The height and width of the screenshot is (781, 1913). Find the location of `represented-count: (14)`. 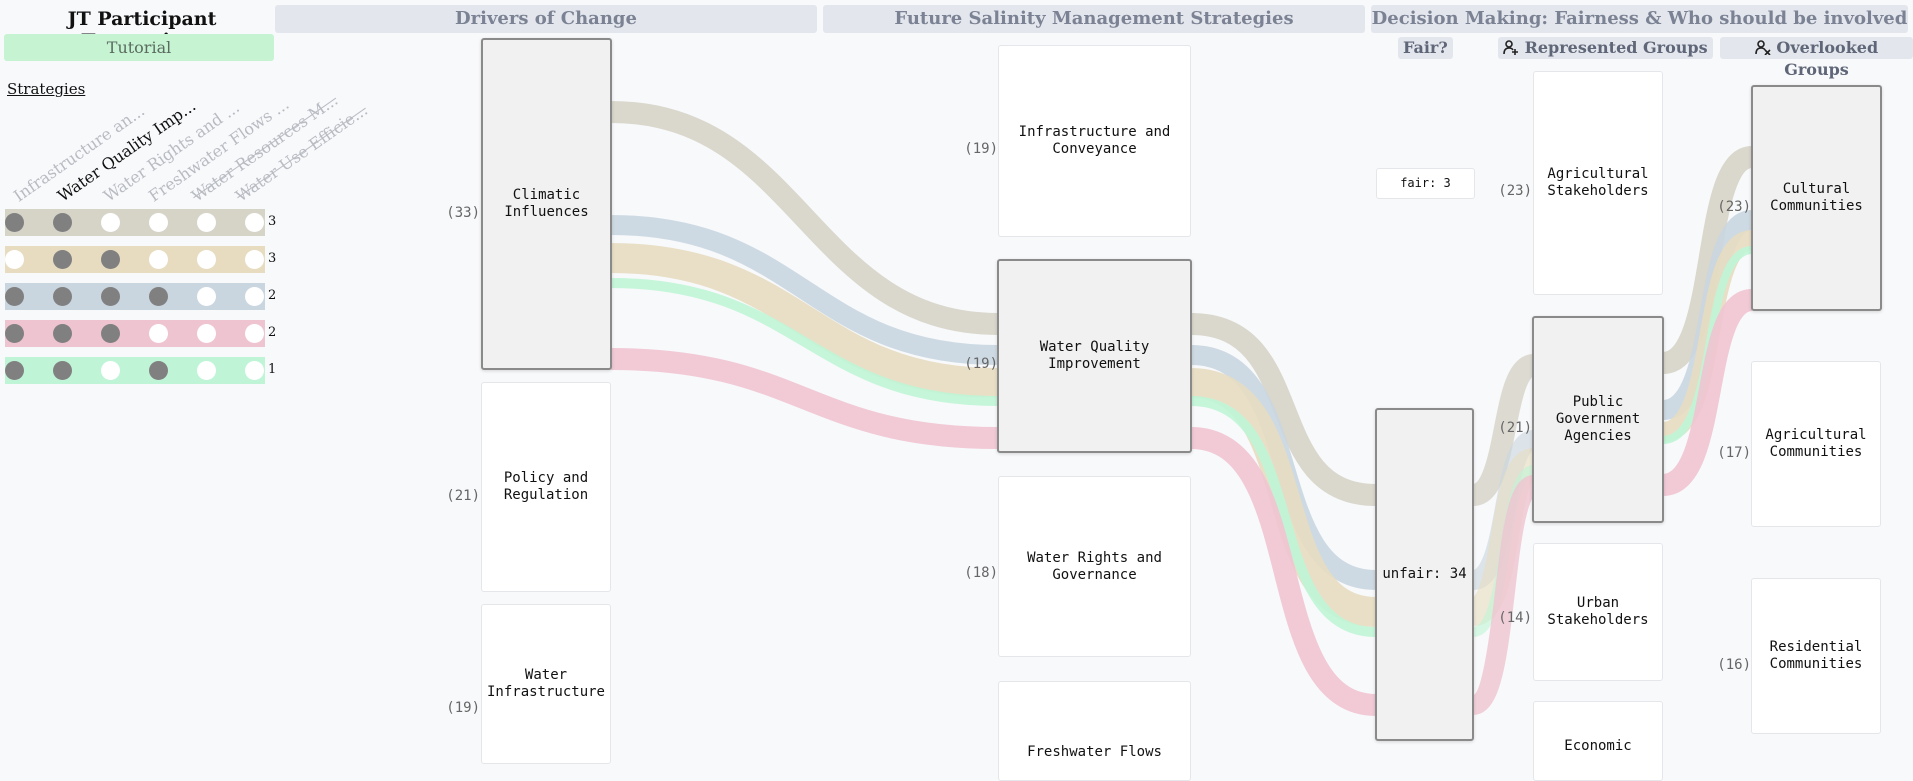

represented-count: (14) is located at coordinates (1515, 618).